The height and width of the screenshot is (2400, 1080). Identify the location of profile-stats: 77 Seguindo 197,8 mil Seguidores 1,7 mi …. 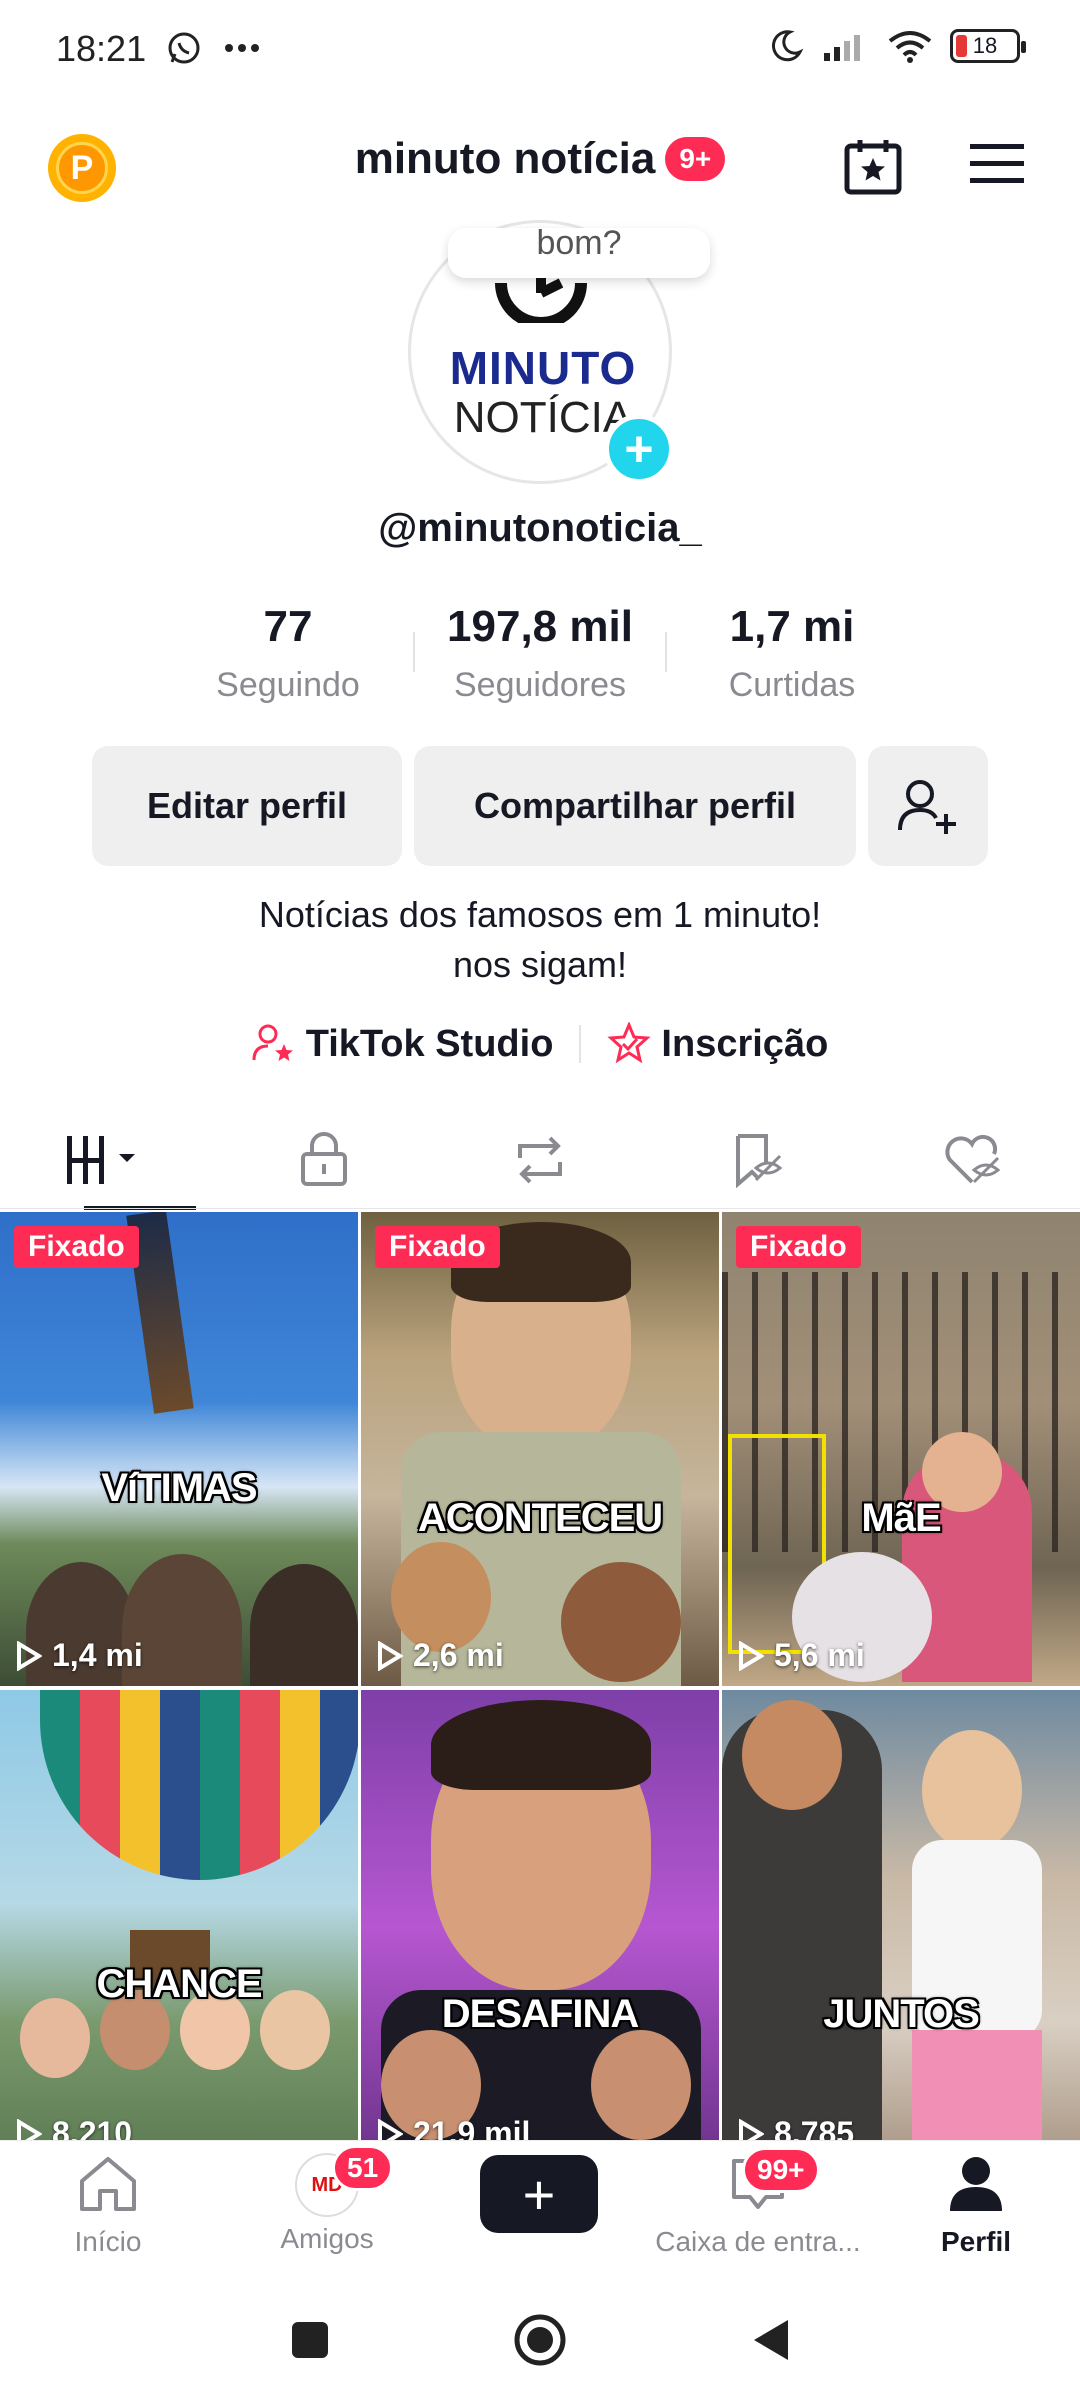
(540, 653).